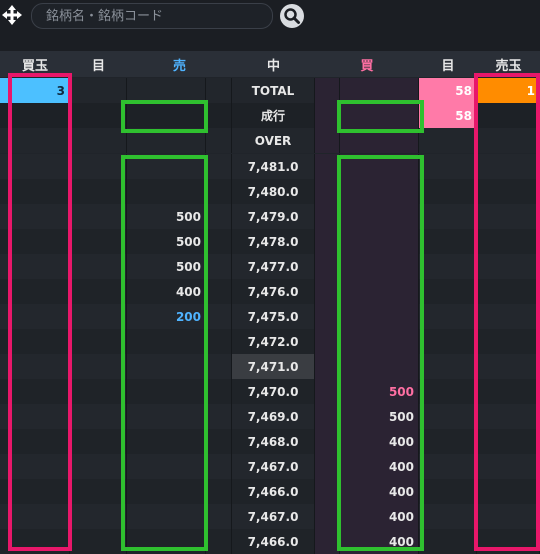 Image resolution: width=540 pixels, height=554 pixels. Describe the element at coordinates (273, 216) in the screenshot. I see `price-cell: 7,479.0` at that location.